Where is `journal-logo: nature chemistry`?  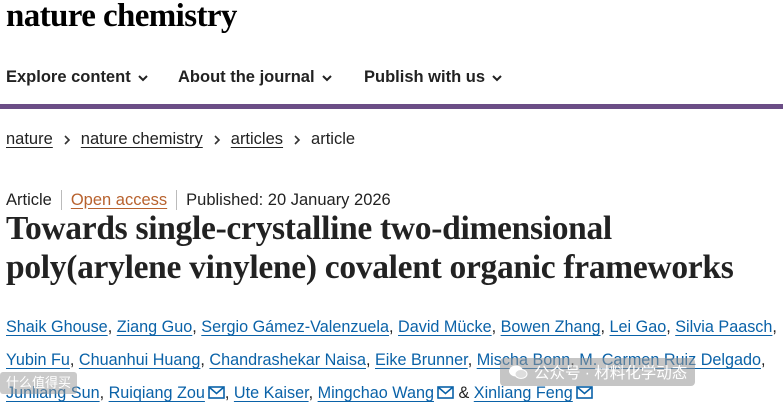
journal-logo: nature chemistry is located at coordinates (121, 18).